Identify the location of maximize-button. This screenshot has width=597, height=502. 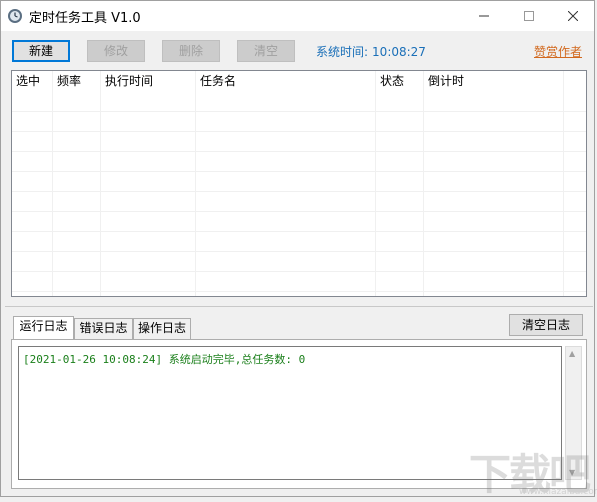
(528, 16).